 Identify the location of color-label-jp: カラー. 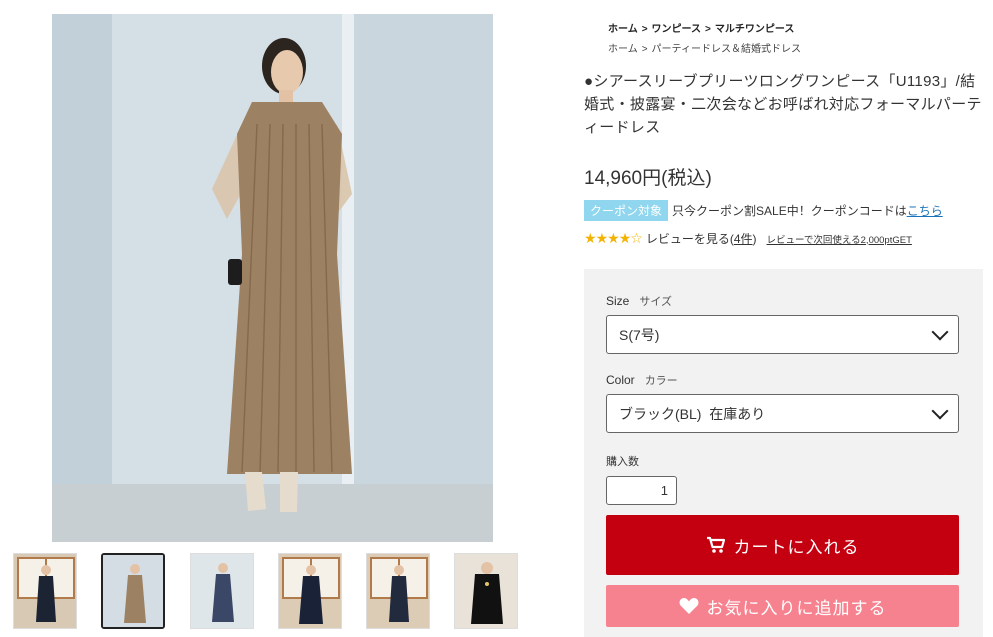
(661, 381).